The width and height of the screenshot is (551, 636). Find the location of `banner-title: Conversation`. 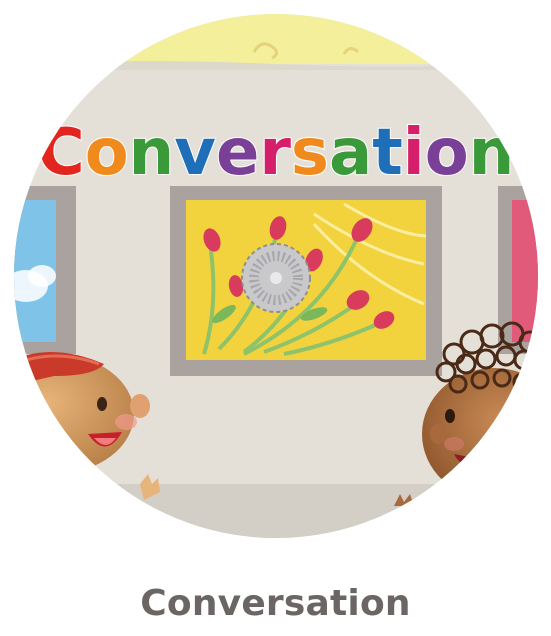

banner-title: Conversation is located at coordinates (276, 153).